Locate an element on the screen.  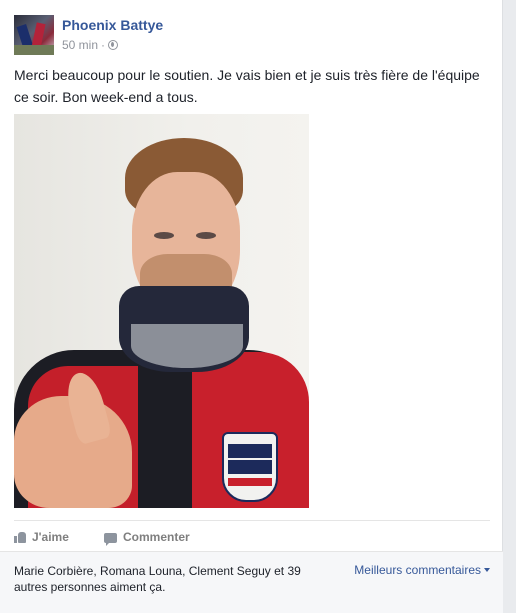
author-name: Phoenix Battye is located at coordinates (112, 25).